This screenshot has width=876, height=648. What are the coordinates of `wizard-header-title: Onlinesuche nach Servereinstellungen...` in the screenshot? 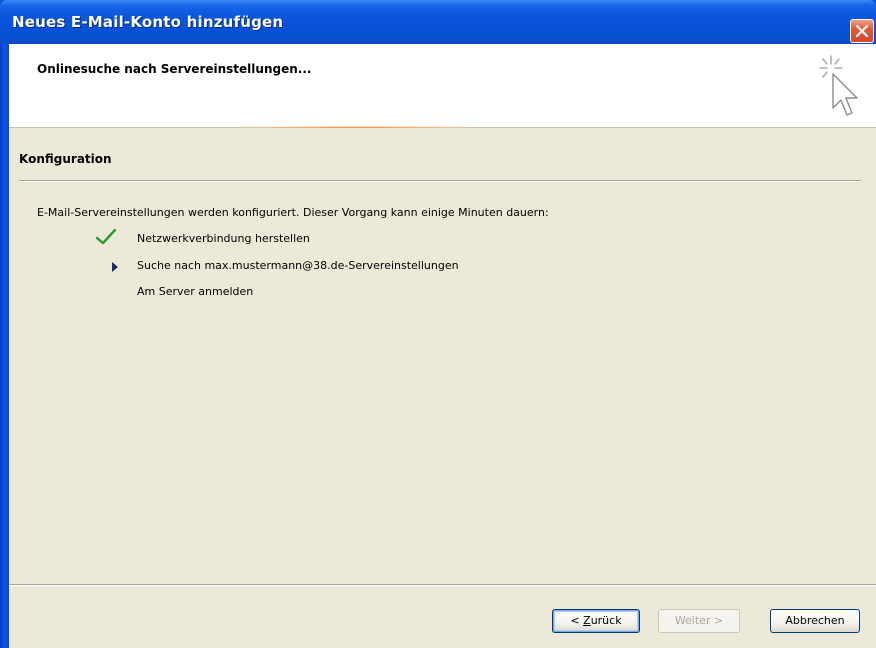 It's located at (174, 69).